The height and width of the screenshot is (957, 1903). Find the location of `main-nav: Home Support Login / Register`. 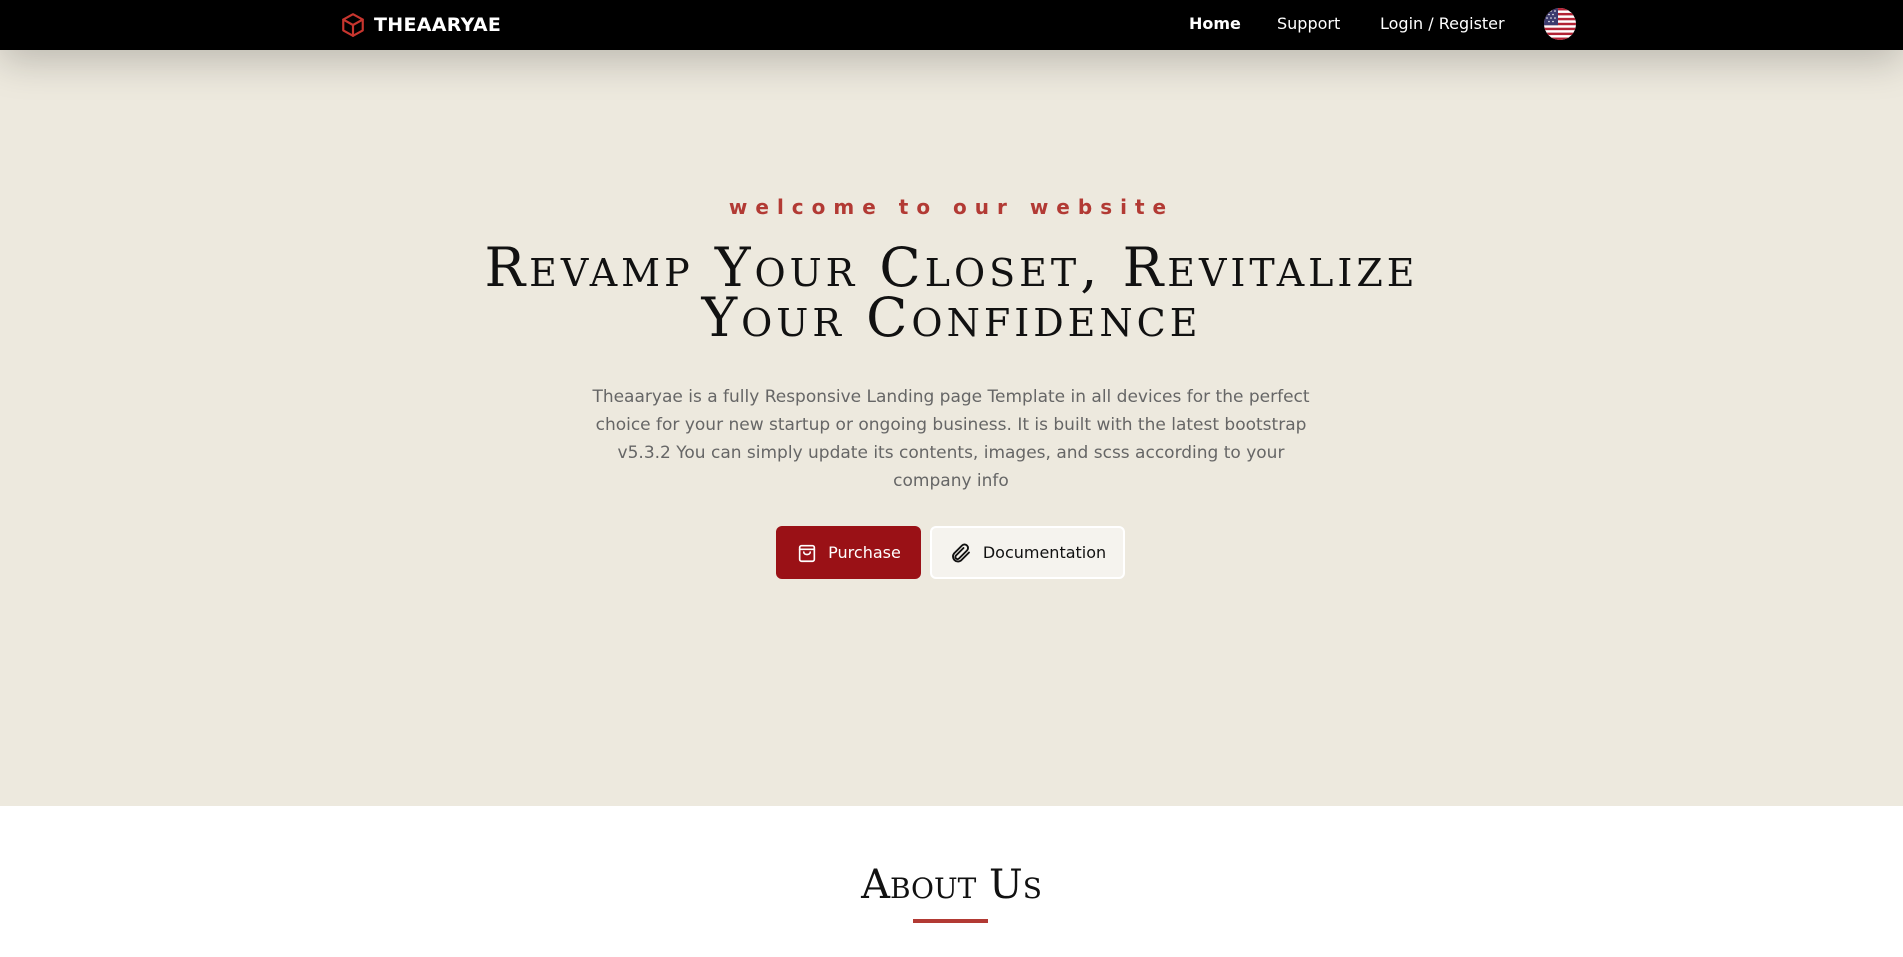

main-nav: Home Support Login / Register is located at coordinates (951, 25).